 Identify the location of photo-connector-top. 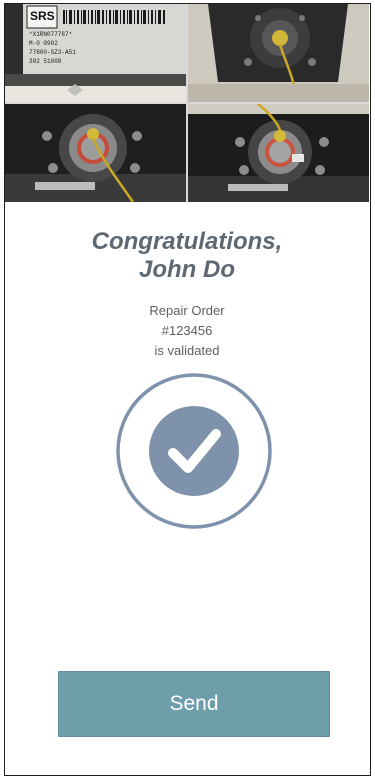
(278, 53).